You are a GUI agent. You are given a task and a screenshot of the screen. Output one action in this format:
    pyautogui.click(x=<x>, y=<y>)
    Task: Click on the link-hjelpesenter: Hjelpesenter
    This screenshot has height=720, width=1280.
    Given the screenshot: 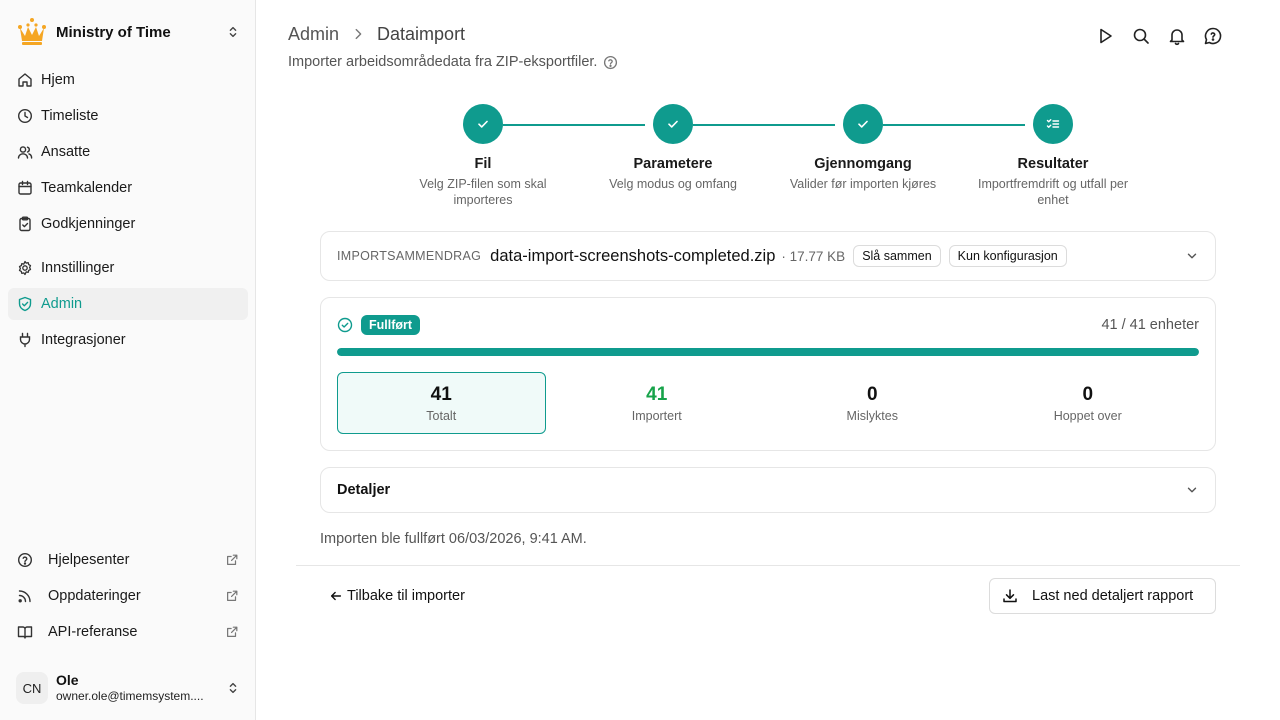 What is the action you would take?
    pyautogui.click(x=128, y=560)
    